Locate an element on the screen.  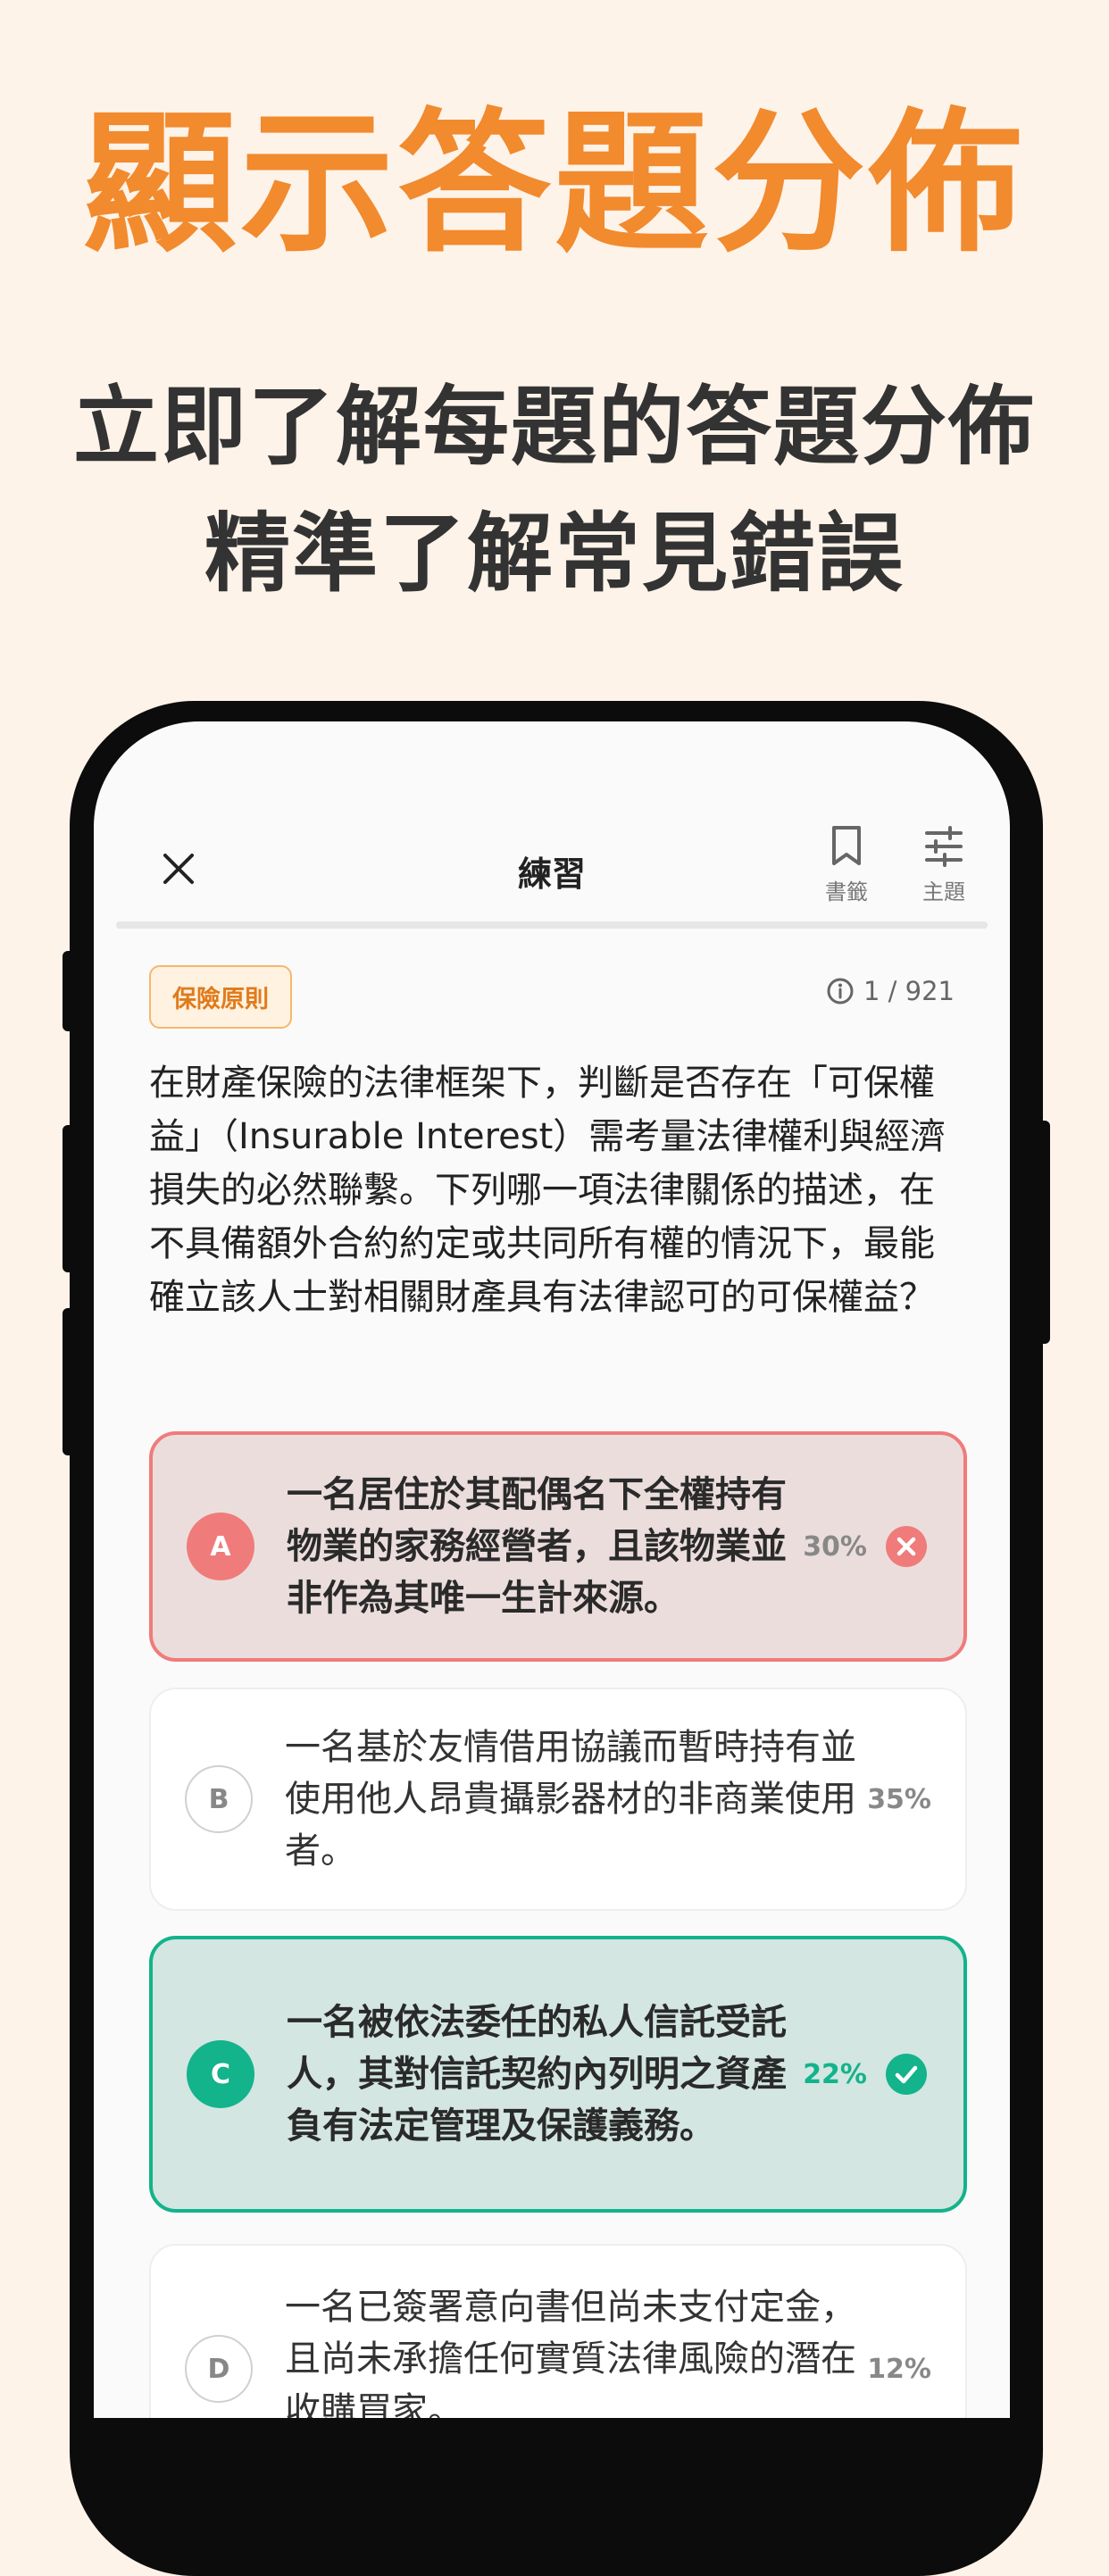
option-percent: 30% is located at coordinates (835, 1546).